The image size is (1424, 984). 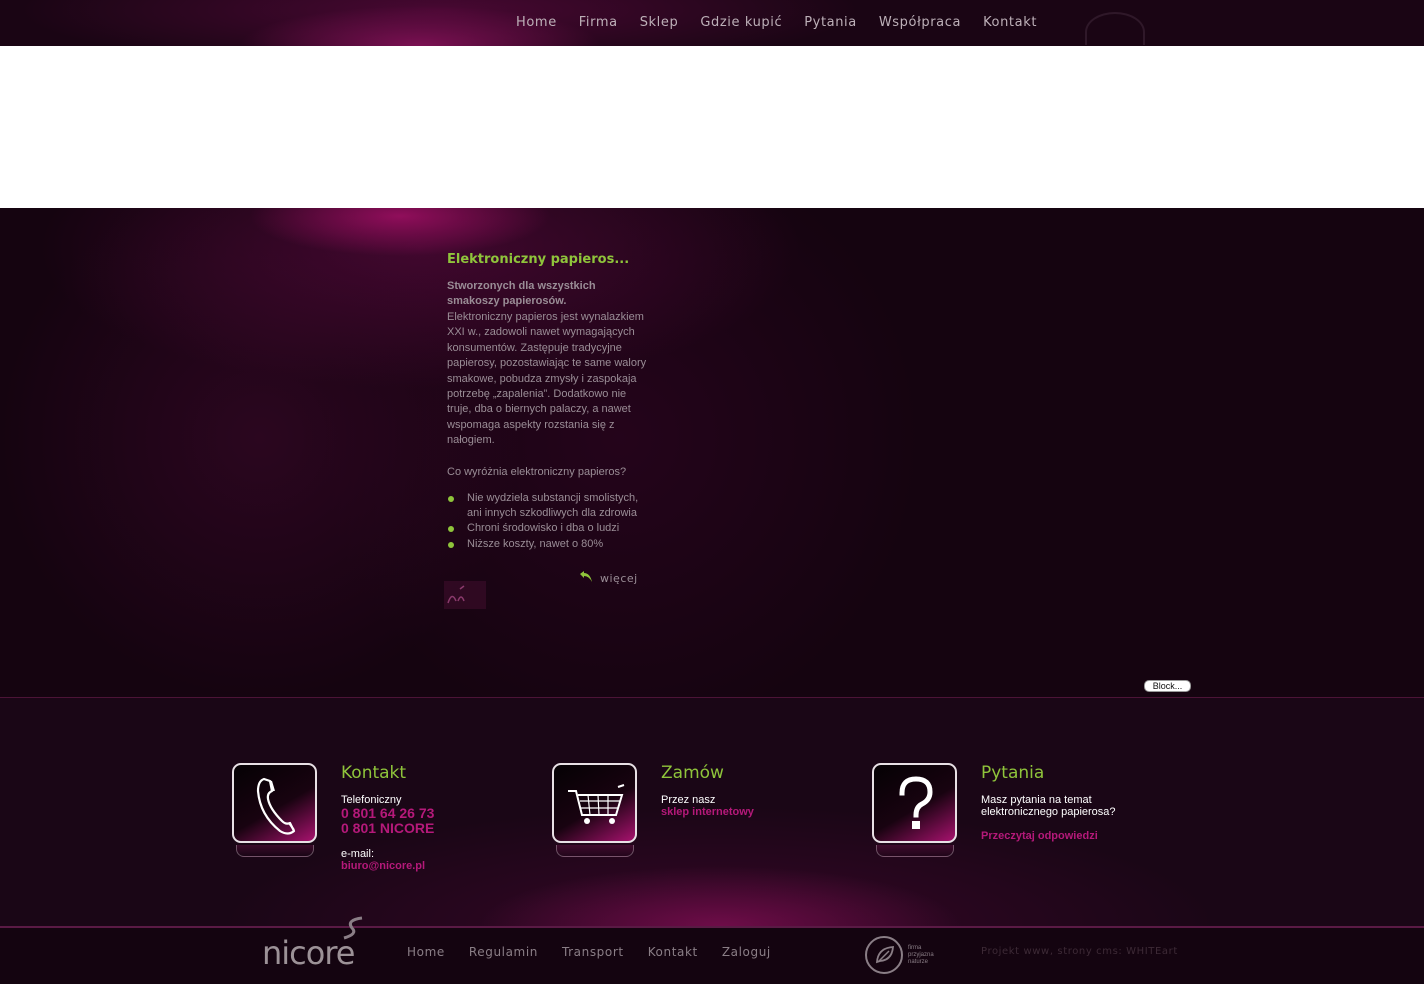 I want to click on more-link-label: więcej, so click(x=619, y=578).